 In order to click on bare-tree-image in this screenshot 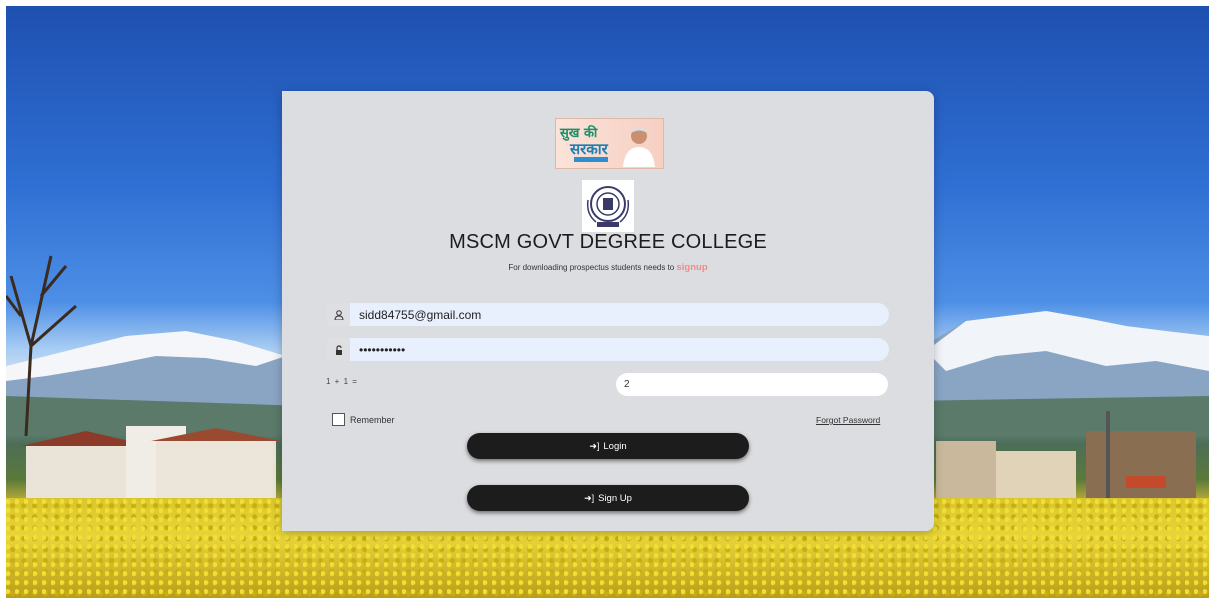, I will do `click(41, 345)`.